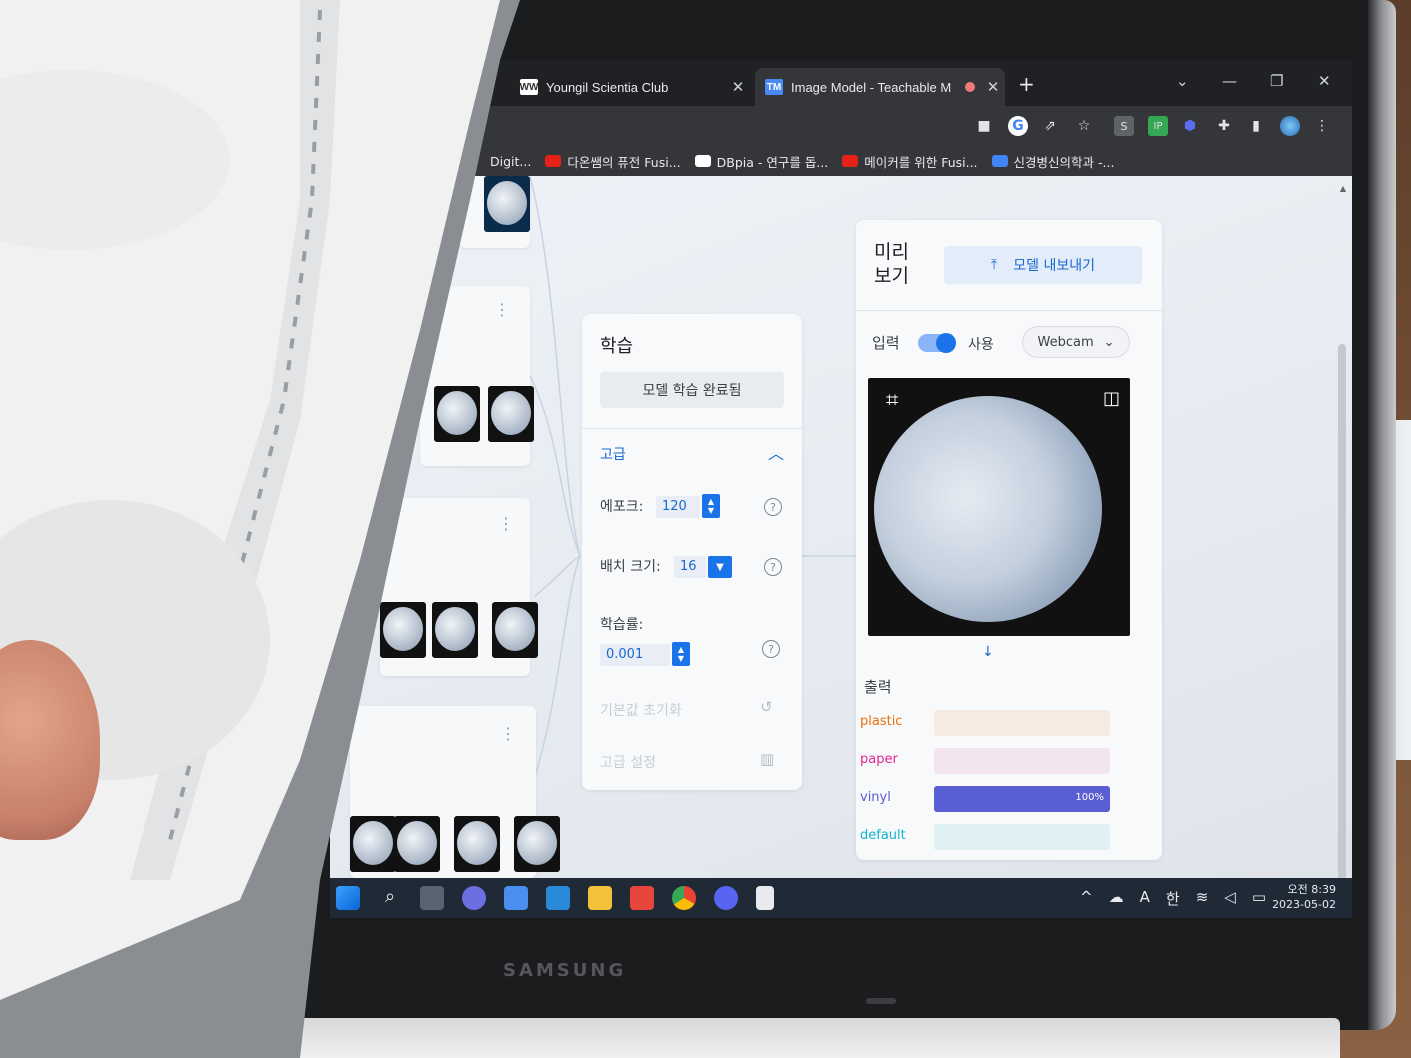  Describe the element at coordinates (1256, 126) in the screenshot. I see `sidepanel-icon: ▮` at that location.